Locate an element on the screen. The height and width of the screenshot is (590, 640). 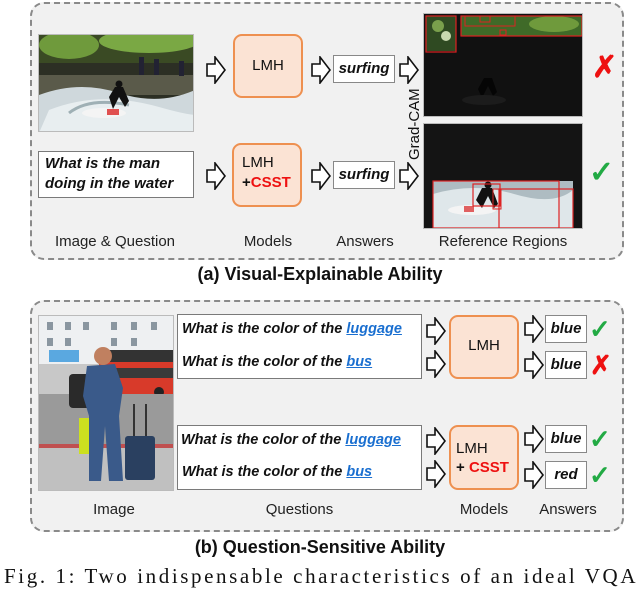
reference-region-image-lmh-csst is located at coordinates (503, 176).